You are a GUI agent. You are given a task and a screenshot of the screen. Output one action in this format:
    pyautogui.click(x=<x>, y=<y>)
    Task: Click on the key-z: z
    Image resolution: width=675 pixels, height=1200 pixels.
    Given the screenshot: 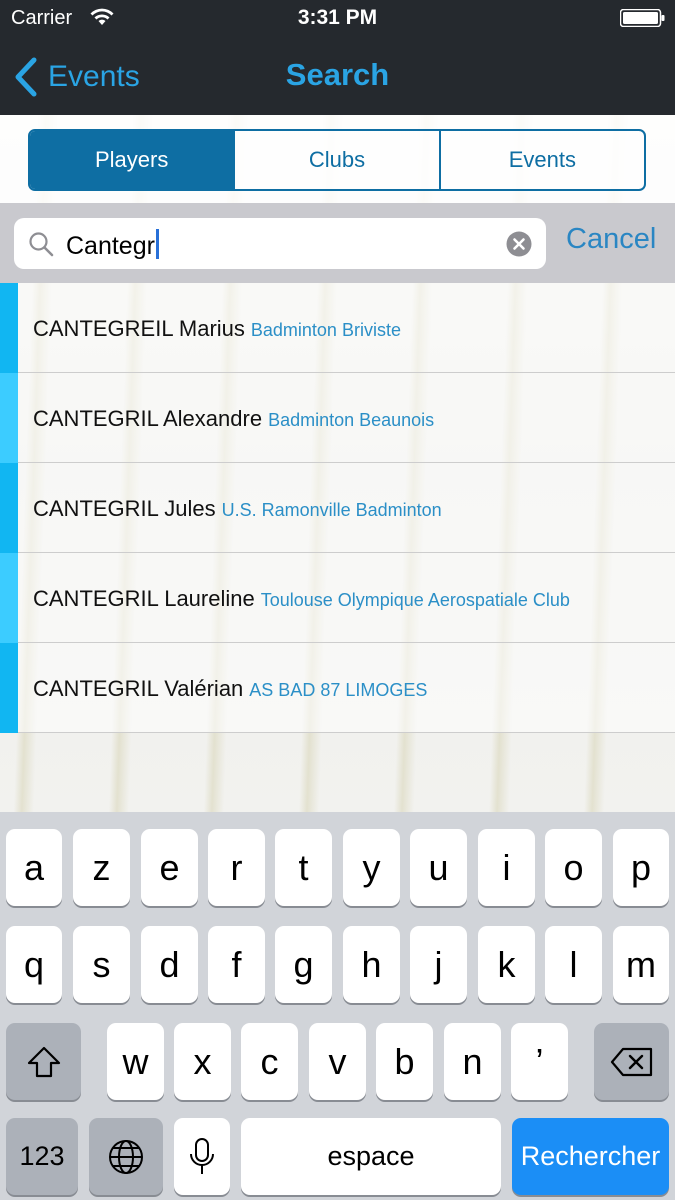 What is the action you would take?
    pyautogui.click(x=101, y=867)
    